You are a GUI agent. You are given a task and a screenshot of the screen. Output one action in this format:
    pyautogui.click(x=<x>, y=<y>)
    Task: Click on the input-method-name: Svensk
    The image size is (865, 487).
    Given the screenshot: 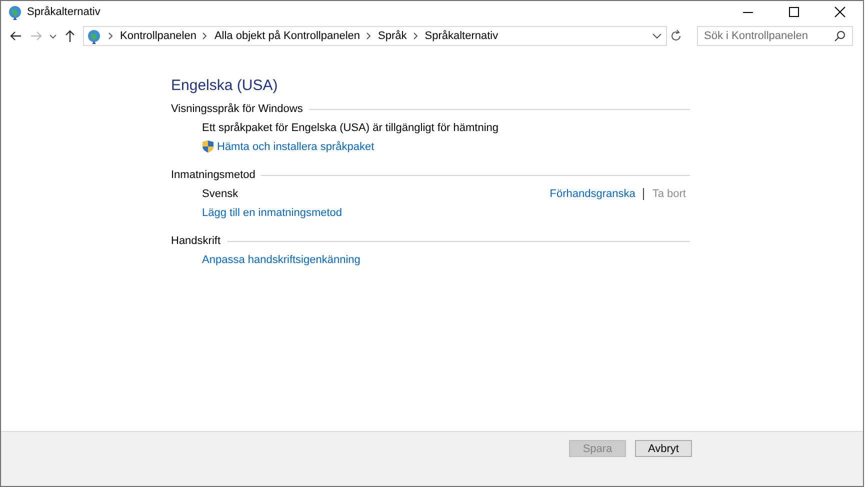 What is the action you would take?
    pyautogui.click(x=220, y=194)
    